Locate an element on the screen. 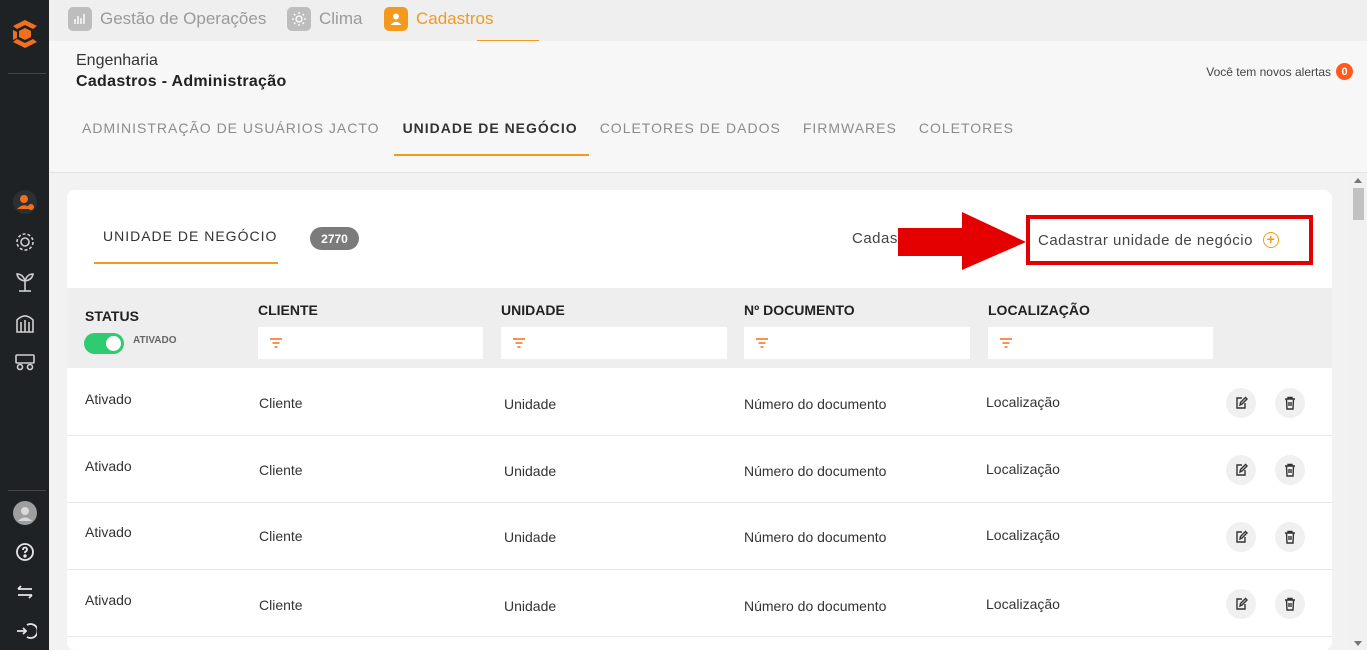  status-toggle-label: ATIVADO is located at coordinates (155, 340).